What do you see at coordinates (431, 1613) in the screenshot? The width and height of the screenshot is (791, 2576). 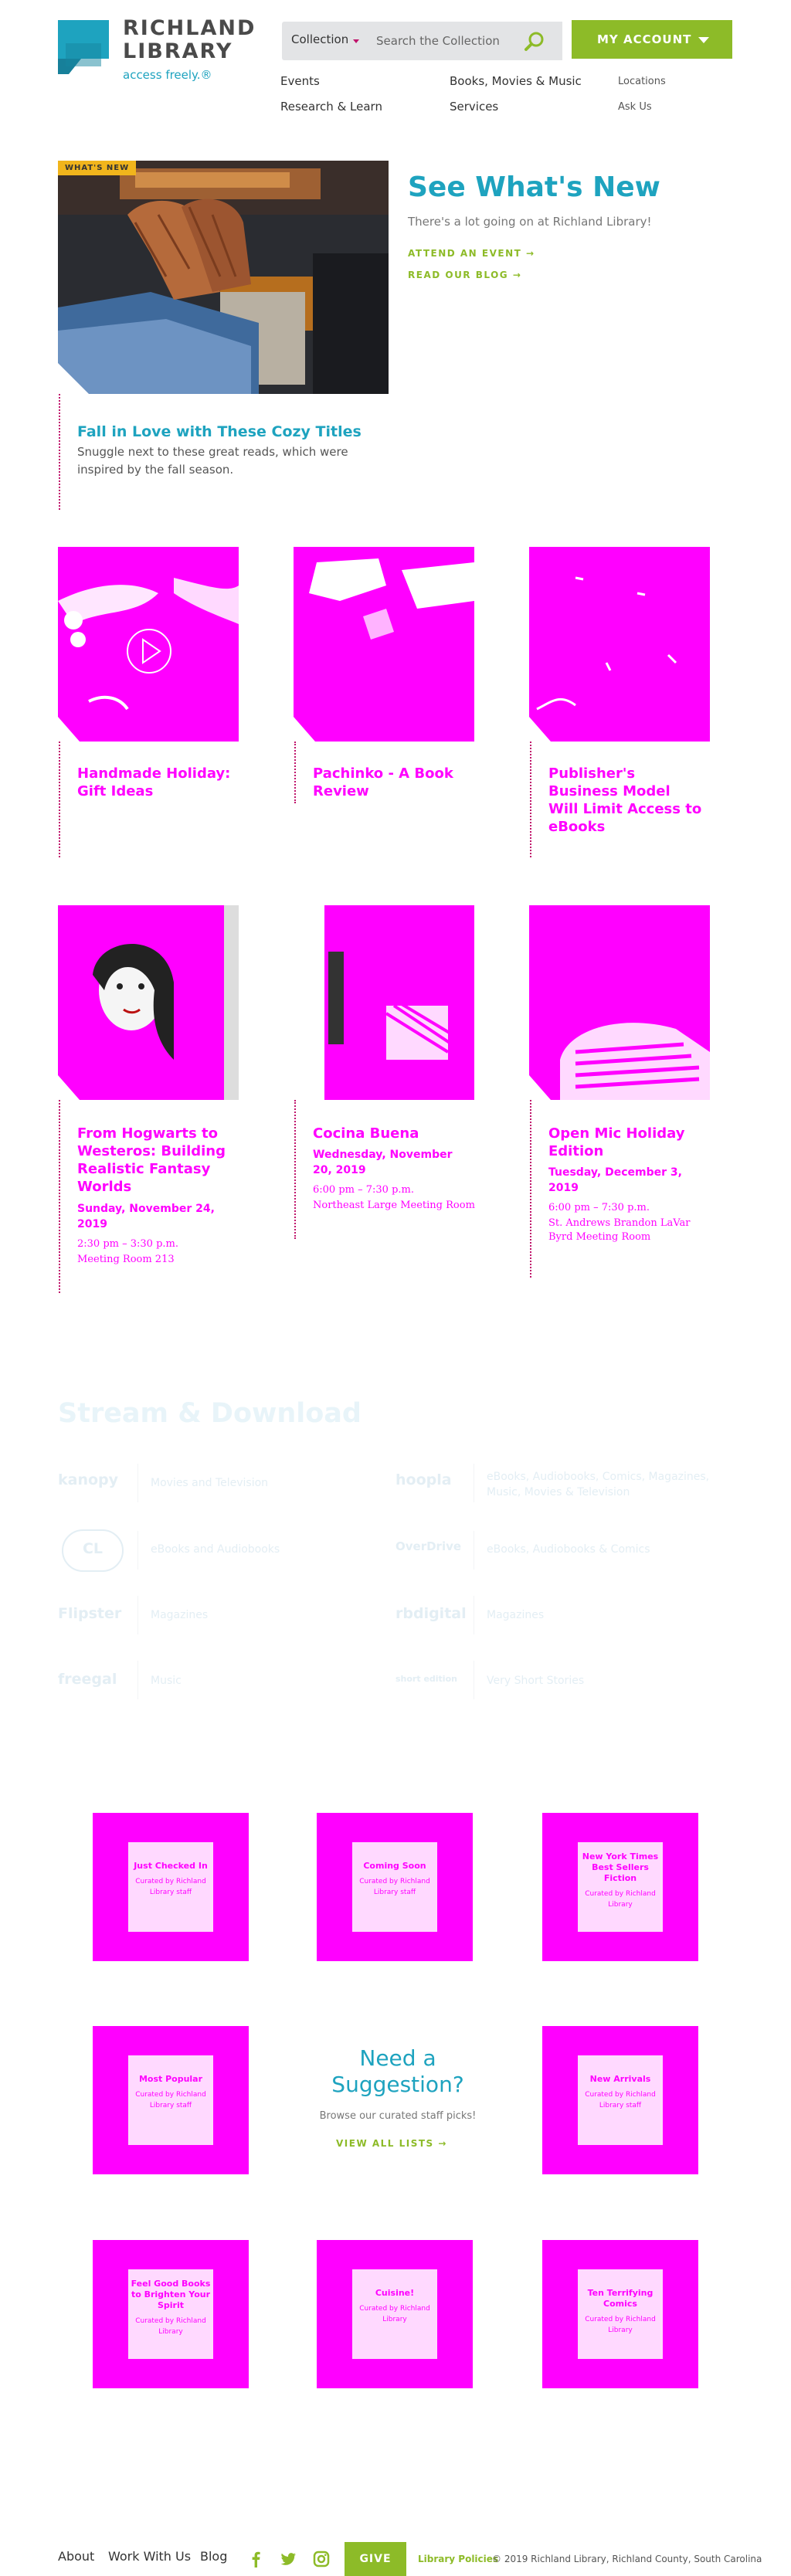 I see `rbdigital-logo: rbdigital` at bounding box center [431, 1613].